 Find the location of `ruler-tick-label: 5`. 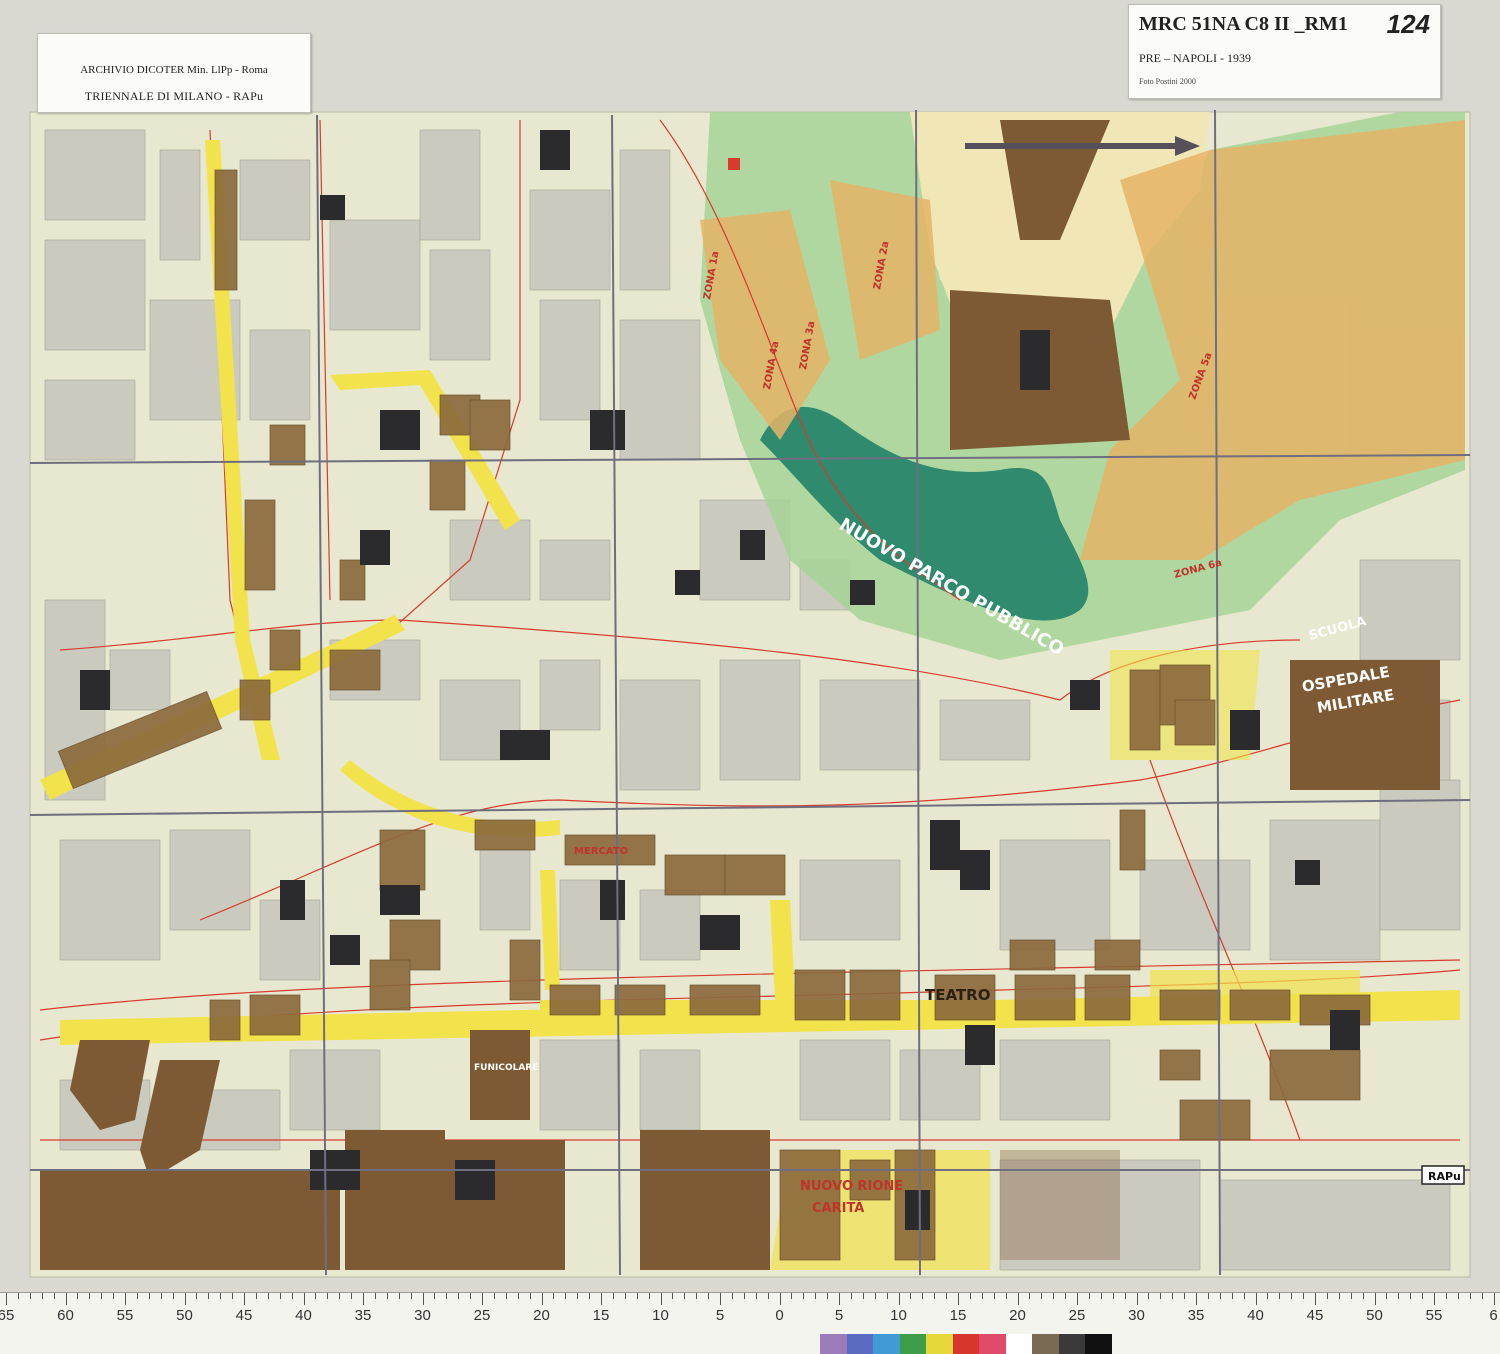

ruler-tick-label: 5 is located at coordinates (720, 1315).